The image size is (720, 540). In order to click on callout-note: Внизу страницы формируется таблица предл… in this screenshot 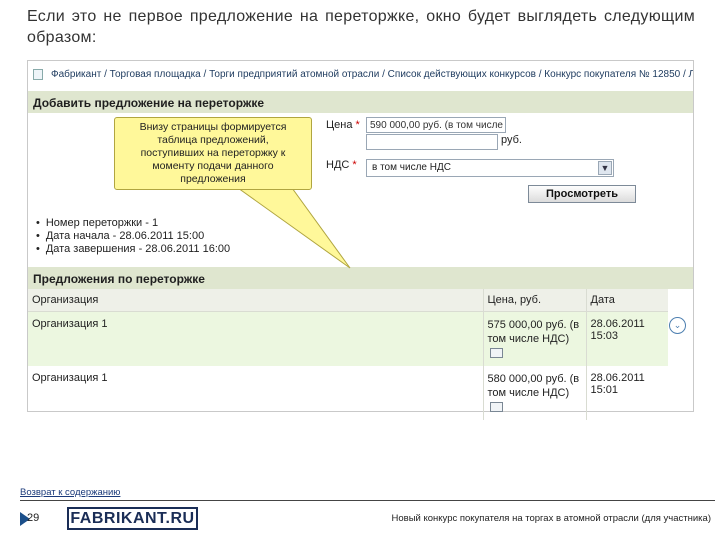, I will do `click(213, 153)`.